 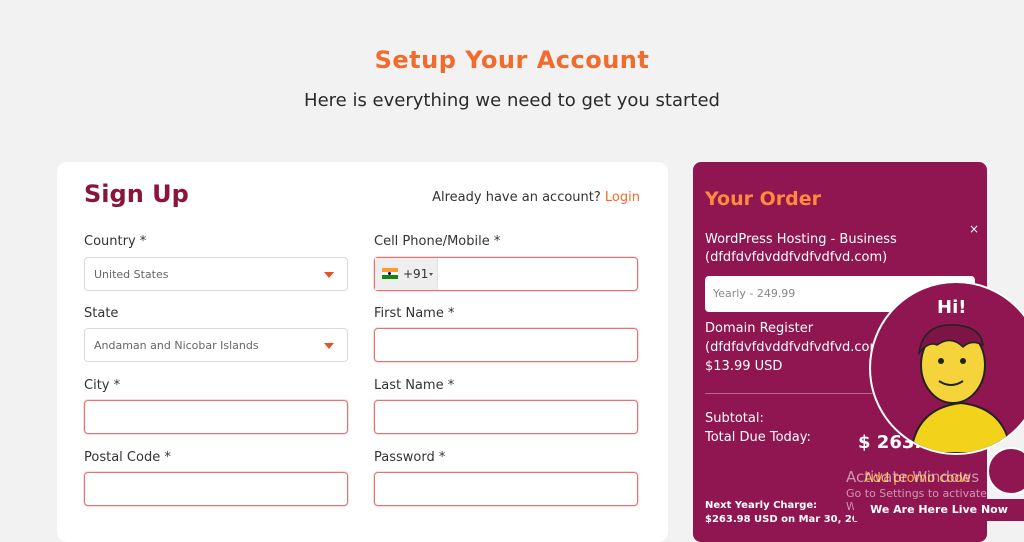 I want to click on phone-field: +91, so click(x=506, y=274).